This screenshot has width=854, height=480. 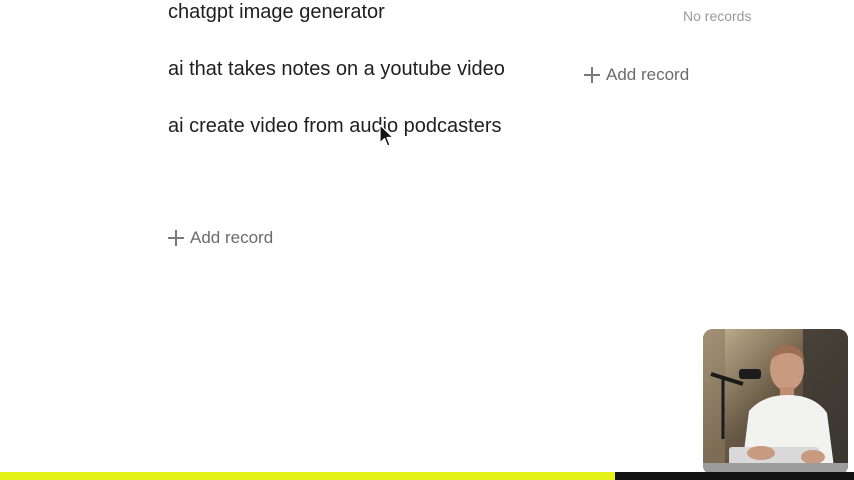 I want to click on empty-column-text: No records, so click(x=717, y=16).